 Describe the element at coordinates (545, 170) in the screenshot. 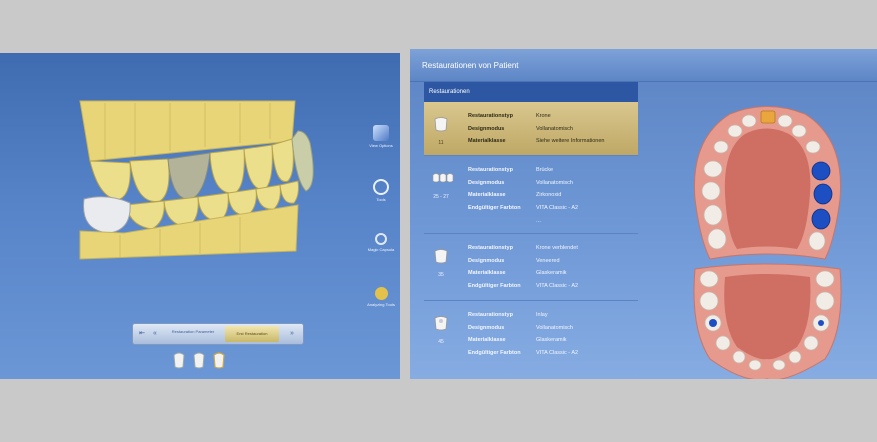

I see `field-value: Brücke` at that location.